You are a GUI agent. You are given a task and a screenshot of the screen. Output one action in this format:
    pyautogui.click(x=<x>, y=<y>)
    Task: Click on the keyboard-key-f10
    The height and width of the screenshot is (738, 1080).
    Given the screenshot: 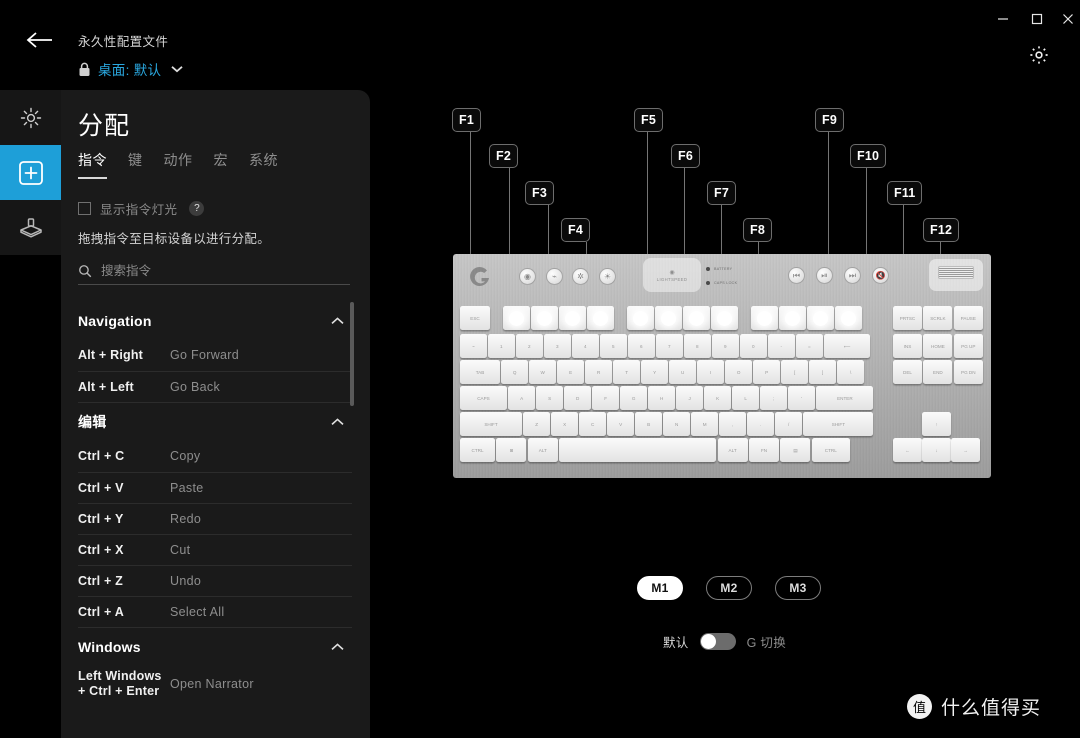 What is the action you would take?
    pyautogui.click(x=792, y=318)
    